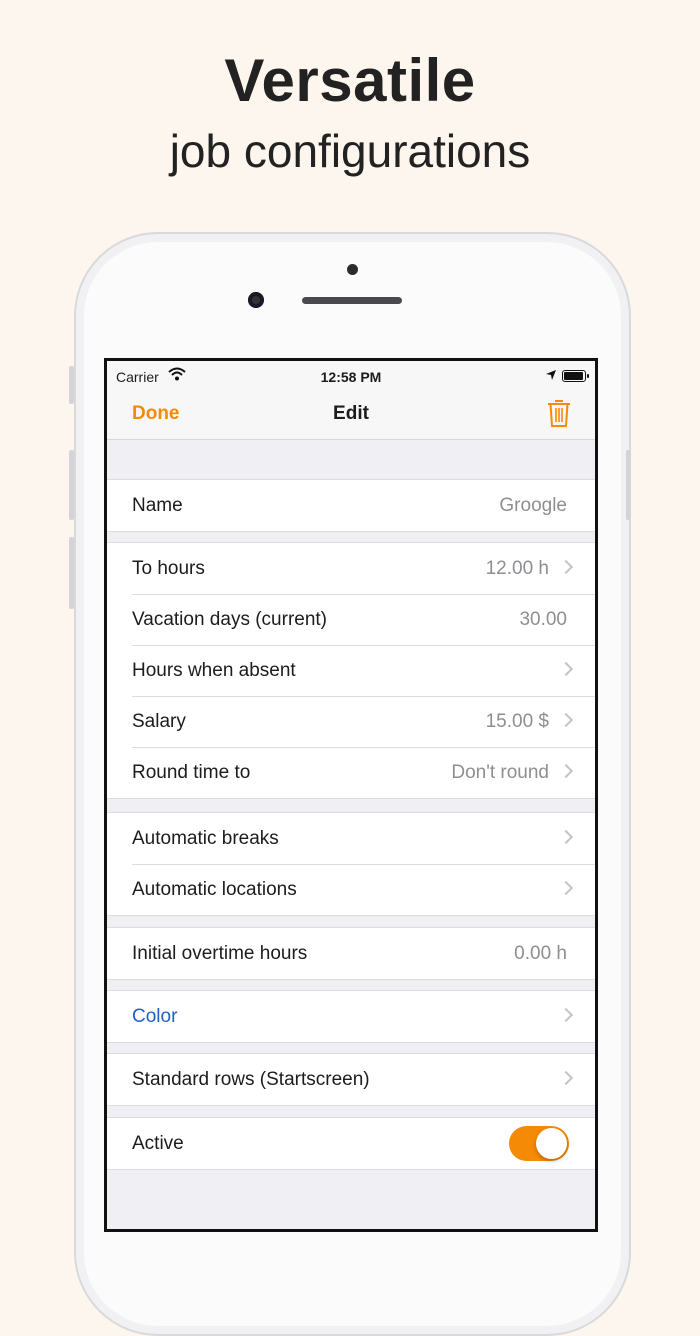 The height and width of the screenshot is (1336, 700). I want to click on active-label: Active, so click(158, 1143).